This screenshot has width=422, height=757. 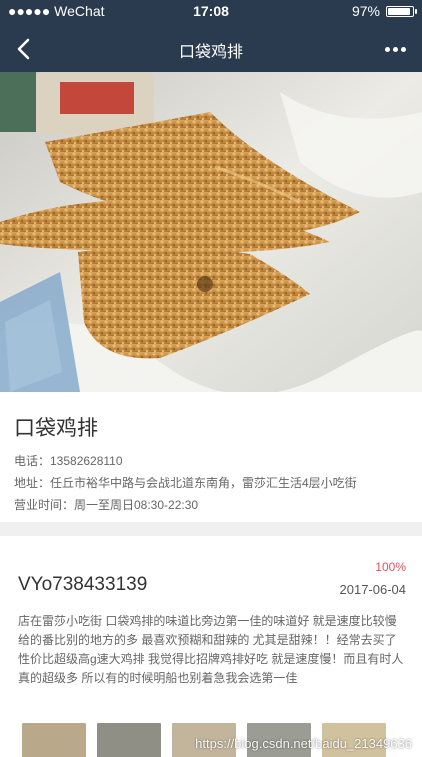 What do you see at coordinates (211, 12) in the screenshot?
I see `status-bar: ●●●●● WeChat 17:08 97%` at bounding box center [211, 12].